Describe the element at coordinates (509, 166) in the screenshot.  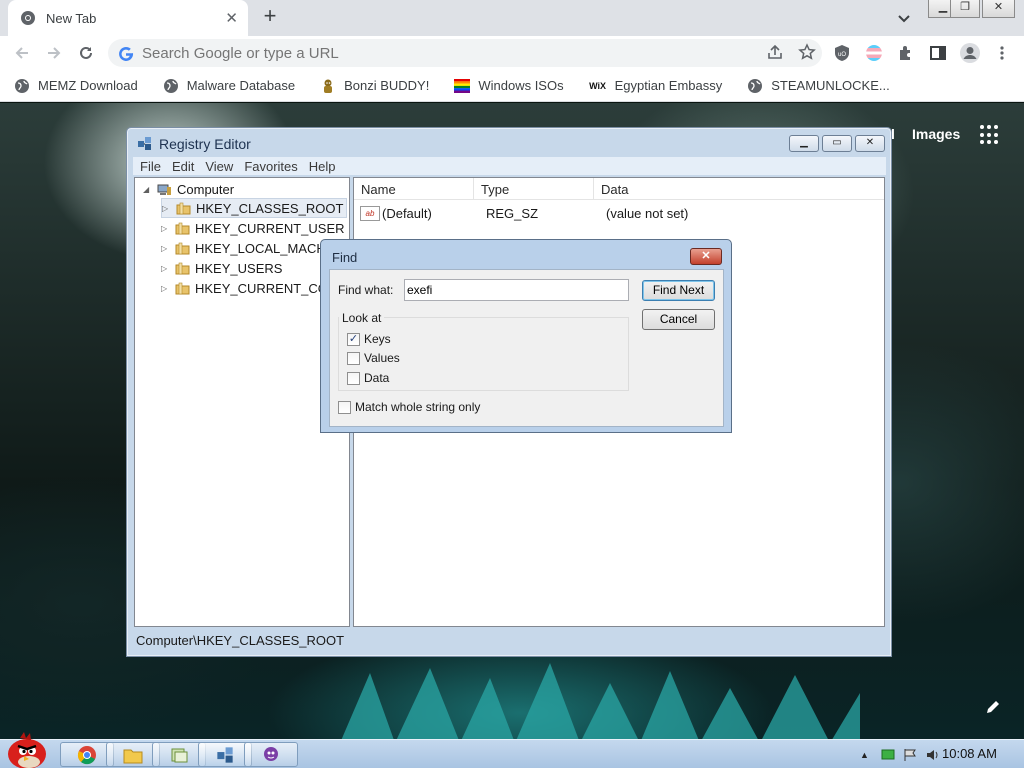
I see `regedit-menubar: File Edit View Favorites Help` at that location.